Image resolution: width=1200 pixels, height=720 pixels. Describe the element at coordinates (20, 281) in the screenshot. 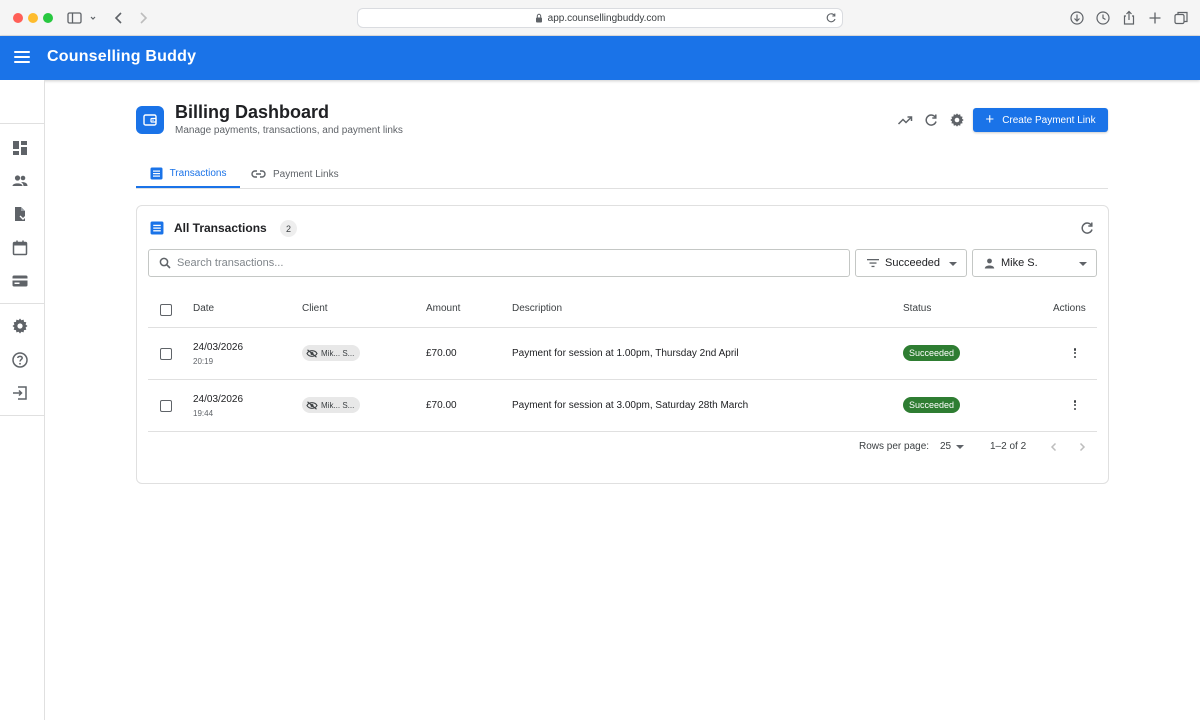

I see `billing-icon` at that location.